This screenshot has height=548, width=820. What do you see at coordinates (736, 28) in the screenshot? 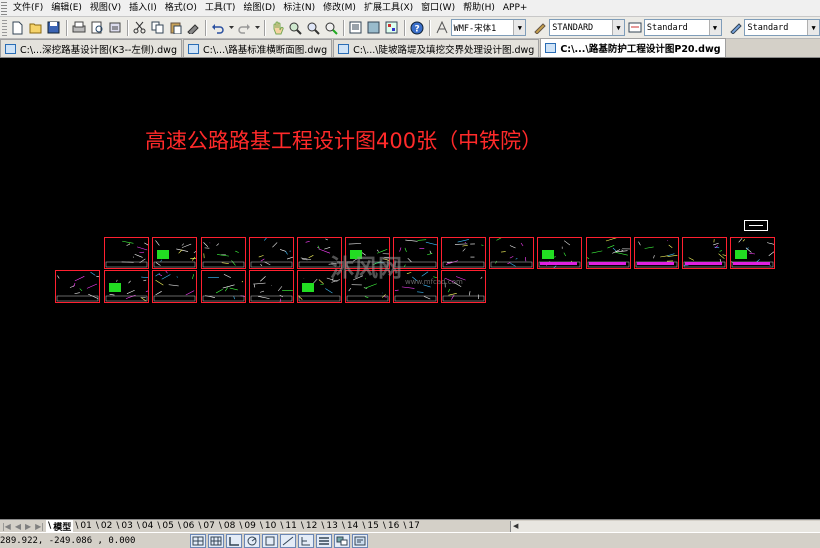
I see `table-style-icon` at bounding box center [736, 28].